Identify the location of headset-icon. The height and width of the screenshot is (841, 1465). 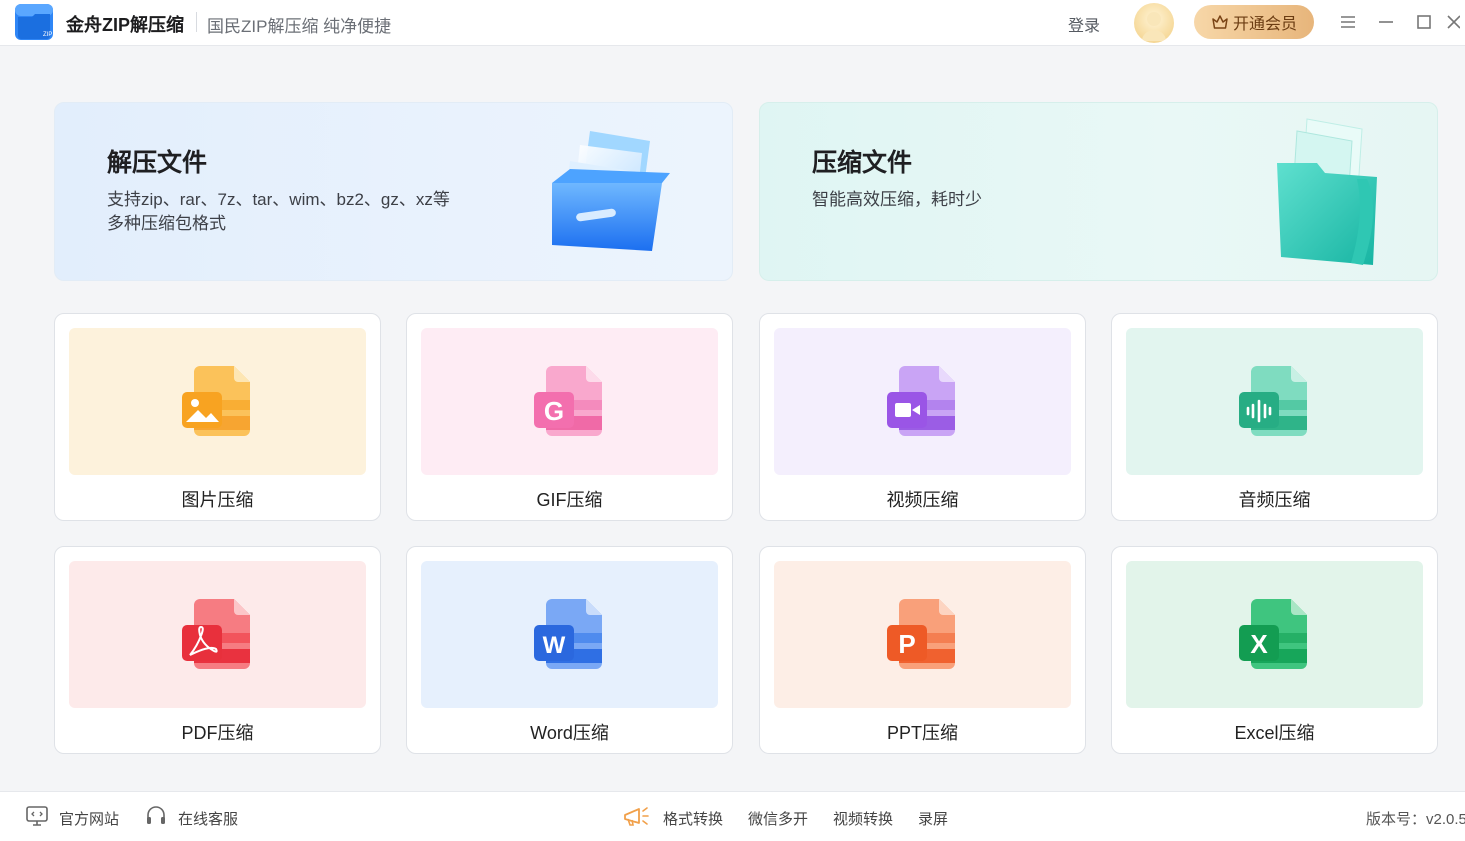
(156, 818).